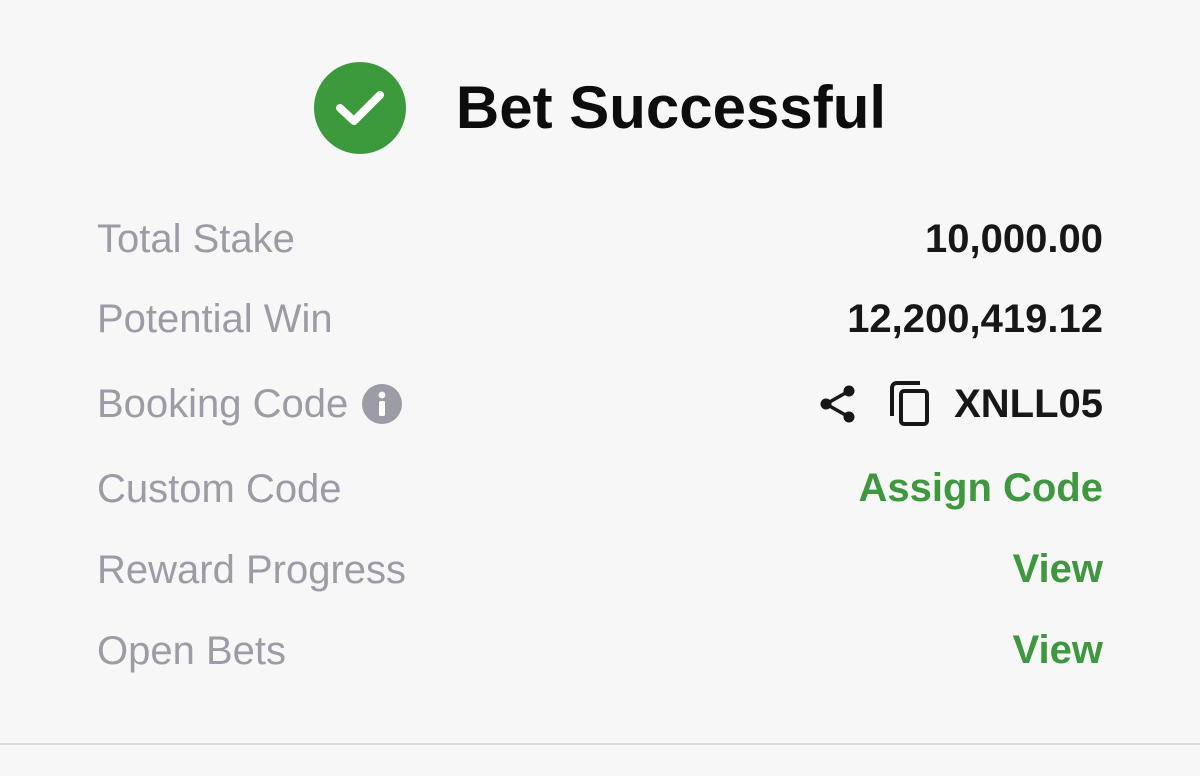  What do you see at coordinates (1058, 569) in the screenshot?
I see `reward-progress-view-link: View` at bounding box center [1058, 569].